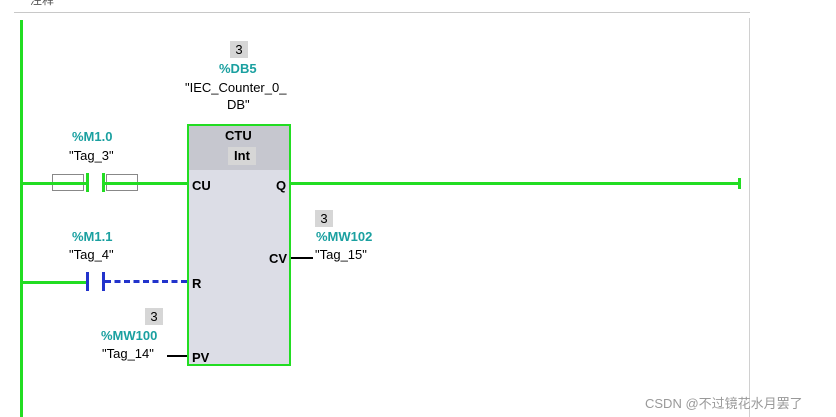 The height and width of the screenshot is (417, 836). Describe the element at coordinates (281, 185) in the screenshot. I see `pin-q-label: Q` at that location.